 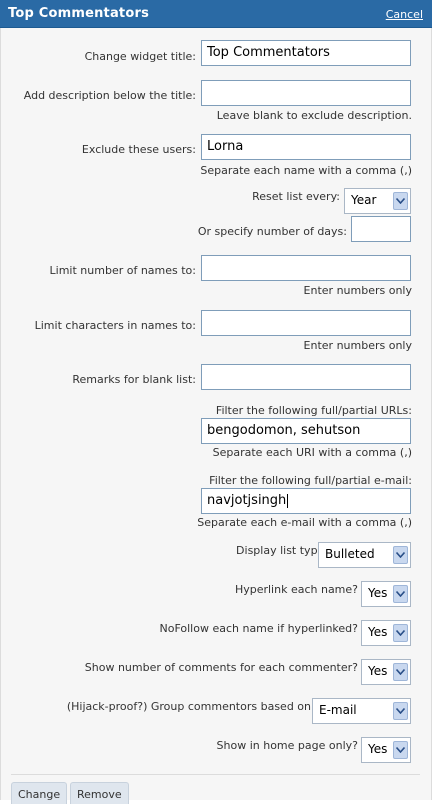 What do you see at coordinates (357, 345) in the screenshot?
I see `limit-chars-hint: Enter numbers only` at bounding box center [357, 345].